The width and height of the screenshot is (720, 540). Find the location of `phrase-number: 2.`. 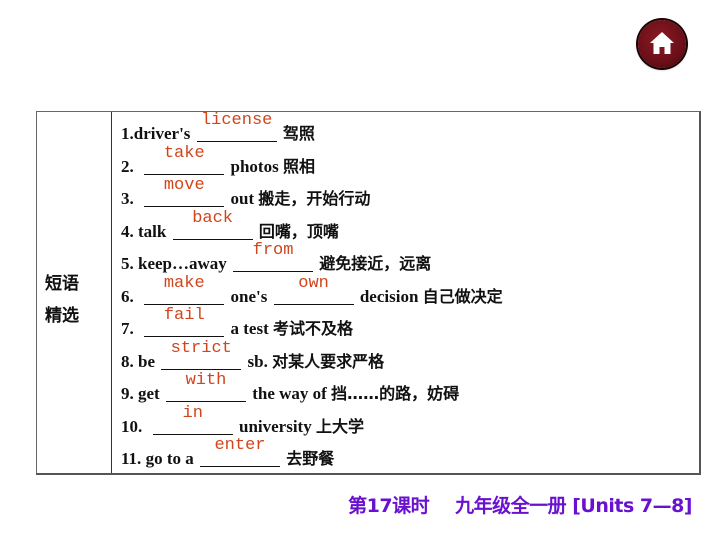

phrase-number: 2. is located at coordinates (127, 166).